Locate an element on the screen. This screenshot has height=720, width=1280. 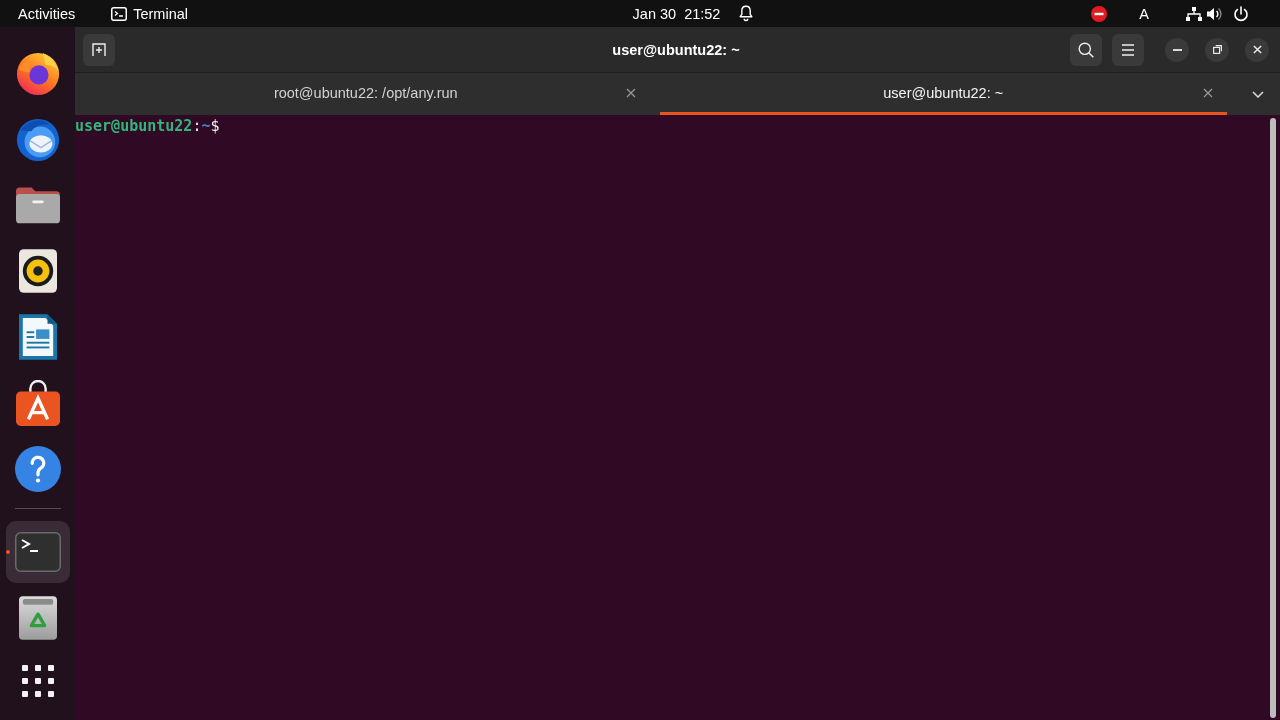
folder-icon is located at coordinates (37, 205).